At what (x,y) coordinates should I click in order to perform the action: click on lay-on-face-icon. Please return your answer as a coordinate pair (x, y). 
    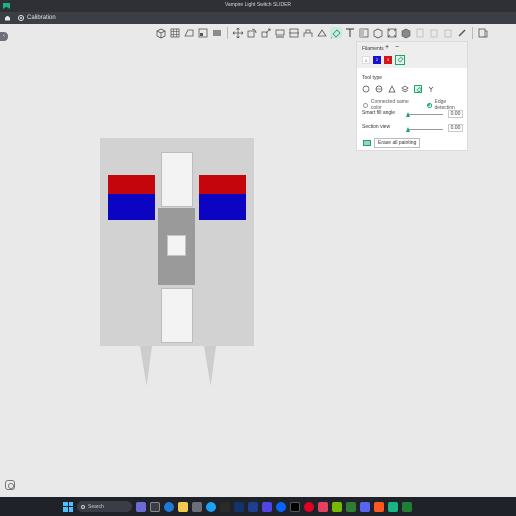
    Looking at the image, I should click on (280, 33).